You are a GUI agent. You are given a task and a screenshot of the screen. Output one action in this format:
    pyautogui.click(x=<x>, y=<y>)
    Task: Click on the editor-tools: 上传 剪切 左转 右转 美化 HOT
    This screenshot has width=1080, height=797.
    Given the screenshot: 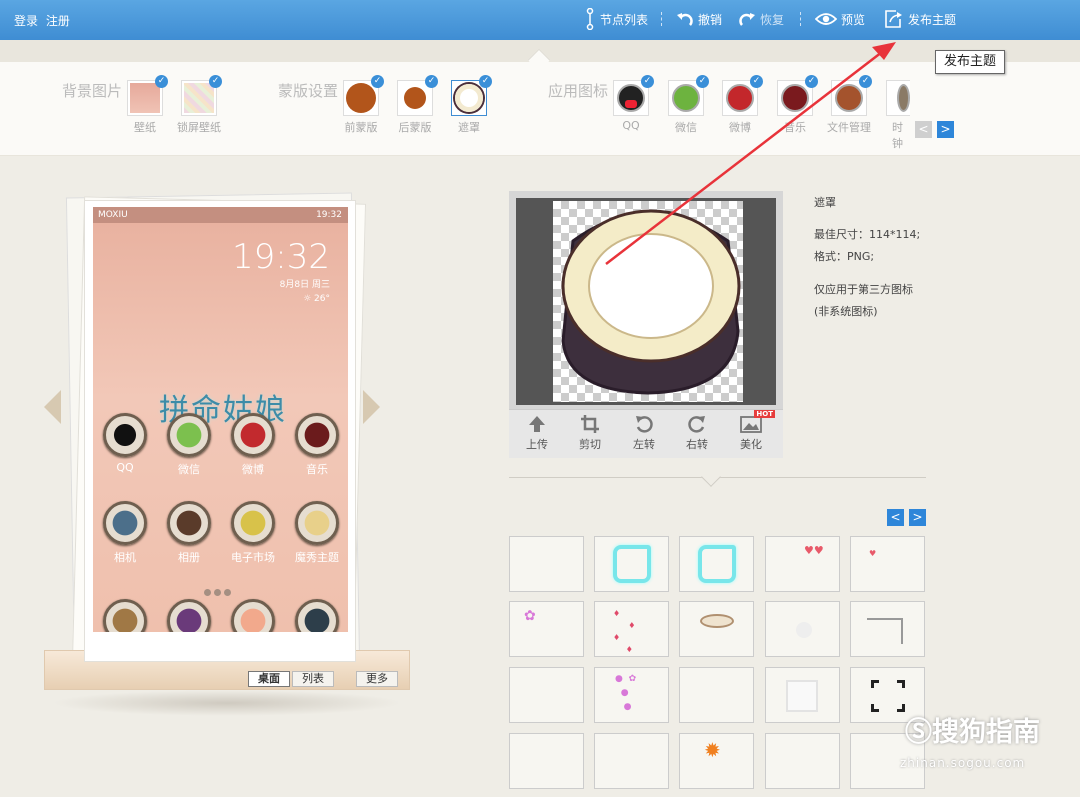 What is the action you would take?
    pyautogui.click(x=646, y=433)
    